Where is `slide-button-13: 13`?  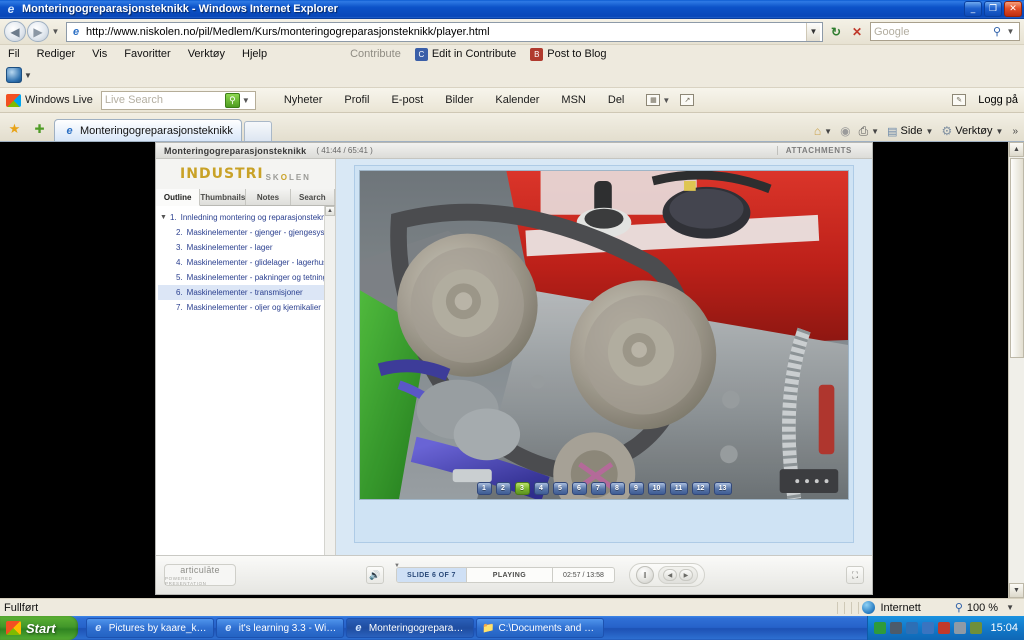
slide-button-13: 13 is located at coordinates (722, 488).